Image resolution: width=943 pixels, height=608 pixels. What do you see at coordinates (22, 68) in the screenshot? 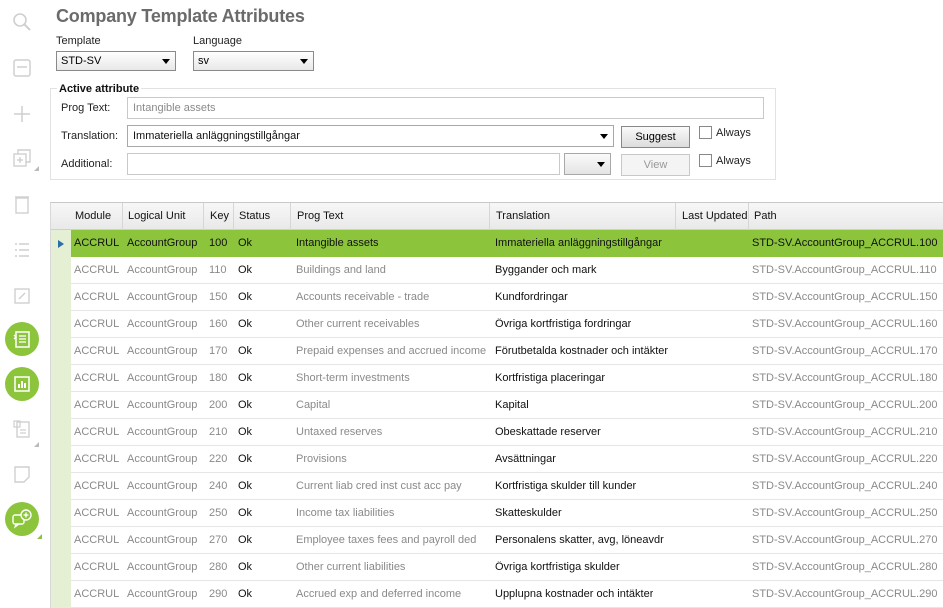
I see `save-icon` at bounding box center [22, 68].